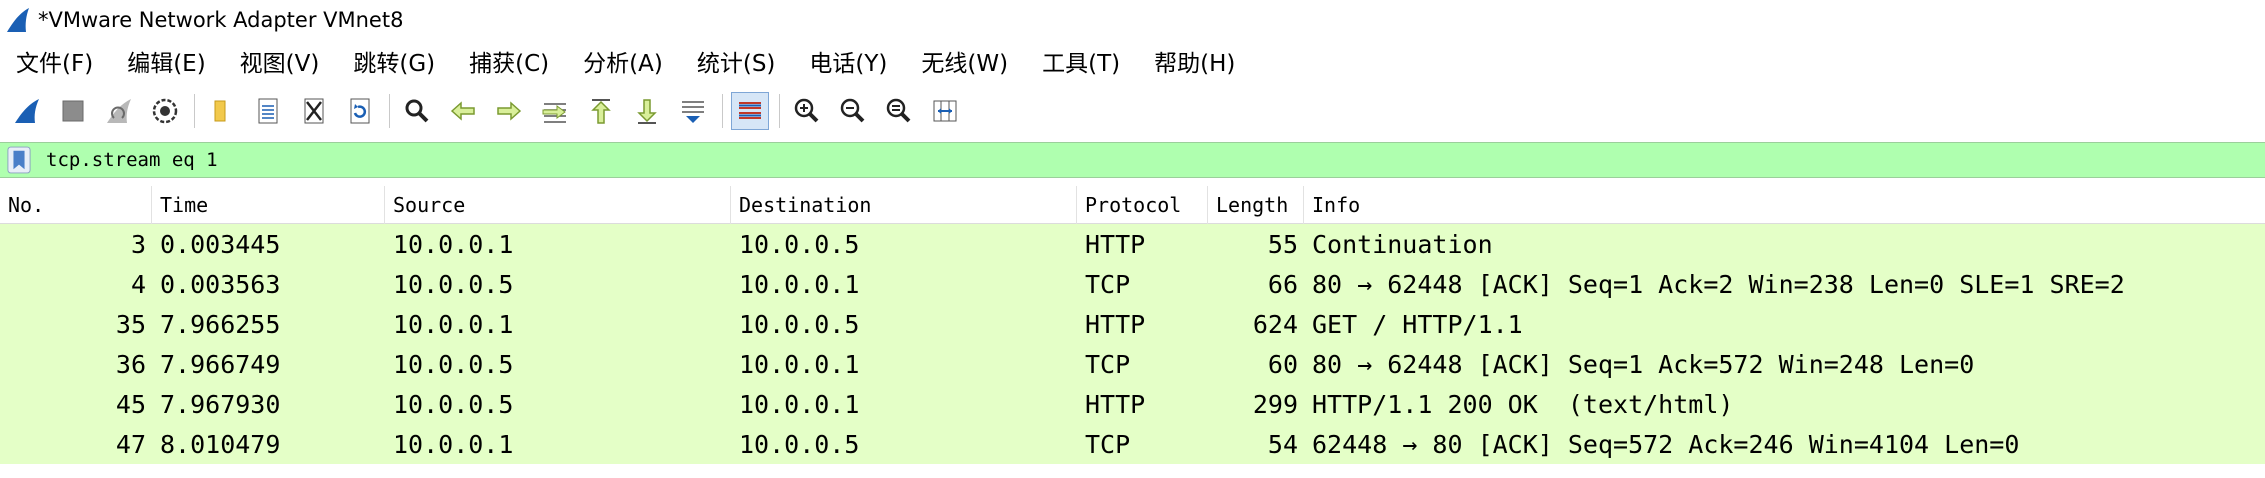 This screenshot has height=478, width=2265. I want to click on zoom-normal-button, so click(899, 111).